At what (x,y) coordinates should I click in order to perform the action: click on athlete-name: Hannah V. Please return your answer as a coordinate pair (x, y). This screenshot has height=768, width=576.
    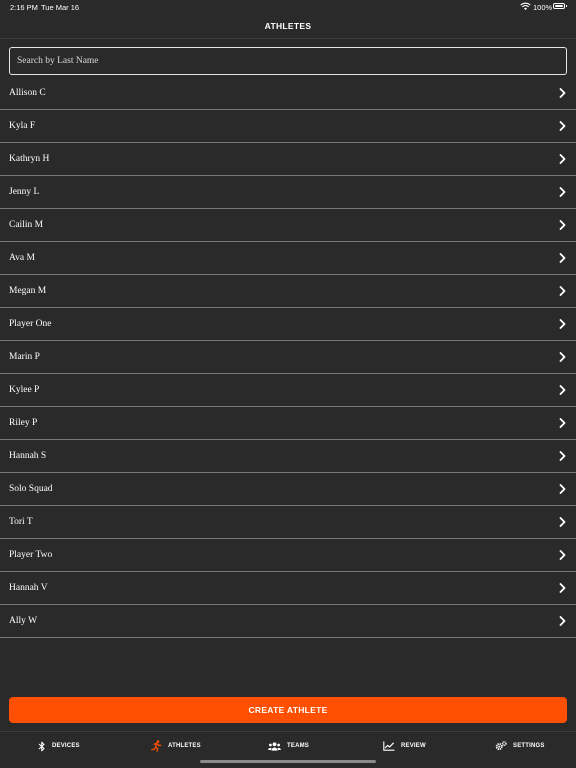
    Looking at the image, I should click on (28, 588).